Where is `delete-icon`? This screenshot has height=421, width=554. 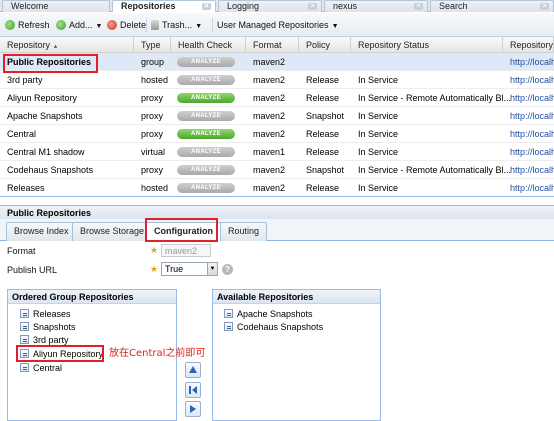
delete-icon is located at coordinates (112, 25).